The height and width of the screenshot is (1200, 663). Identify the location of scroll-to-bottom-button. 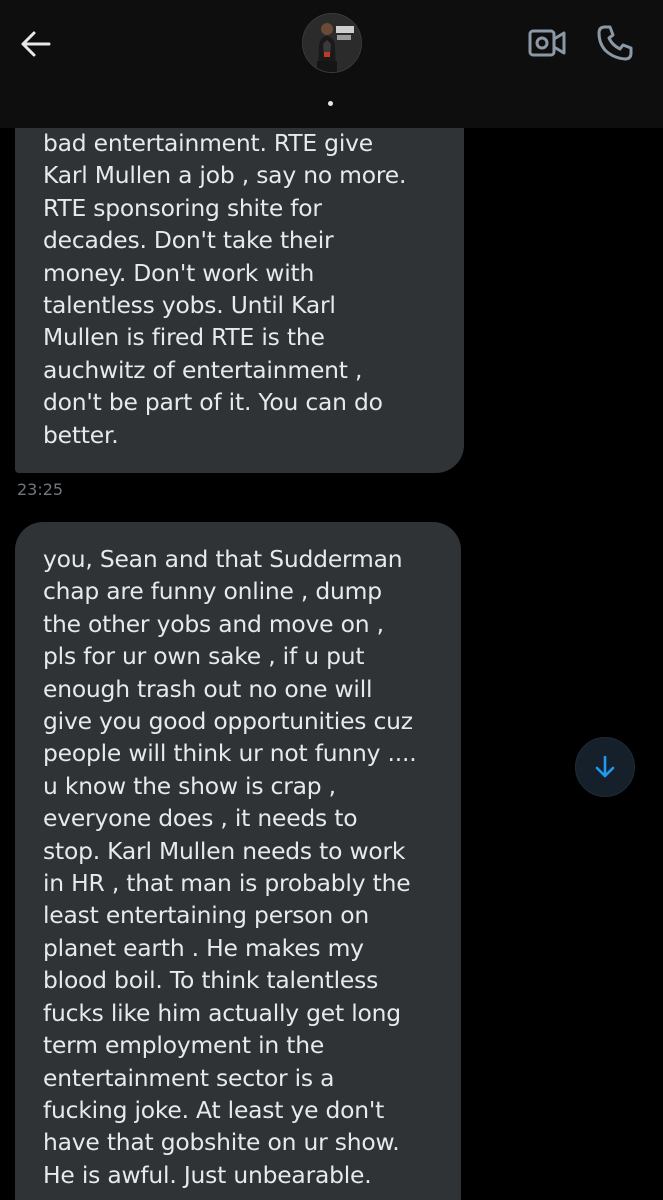
(605, 767).